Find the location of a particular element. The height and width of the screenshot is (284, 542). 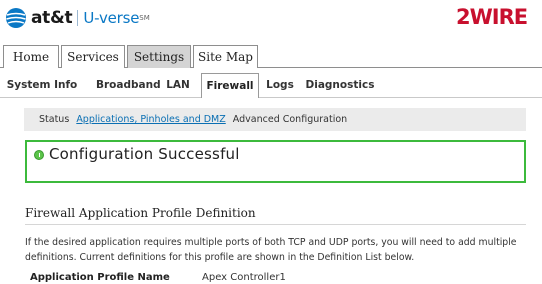

crumb-status: Status is located at coordinates (54, 119).